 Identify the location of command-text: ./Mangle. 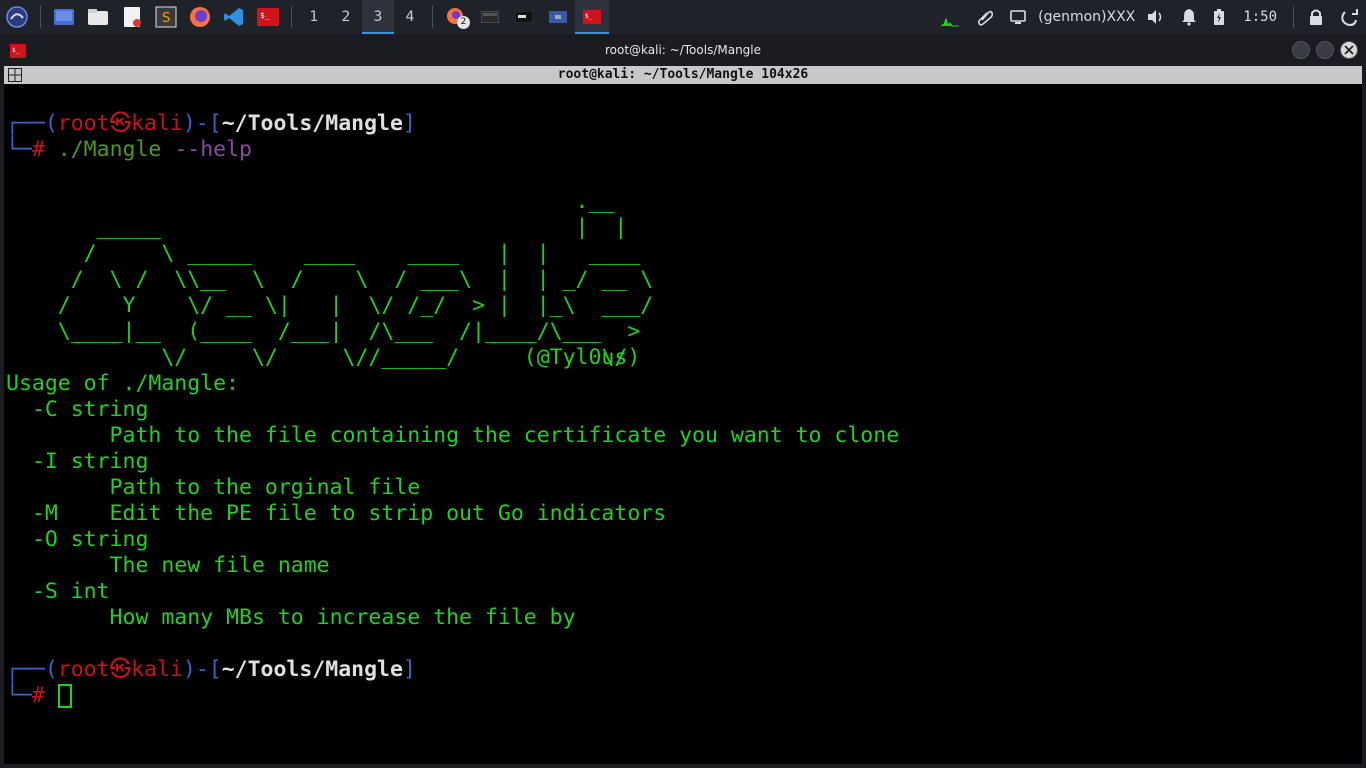
(109, 149).